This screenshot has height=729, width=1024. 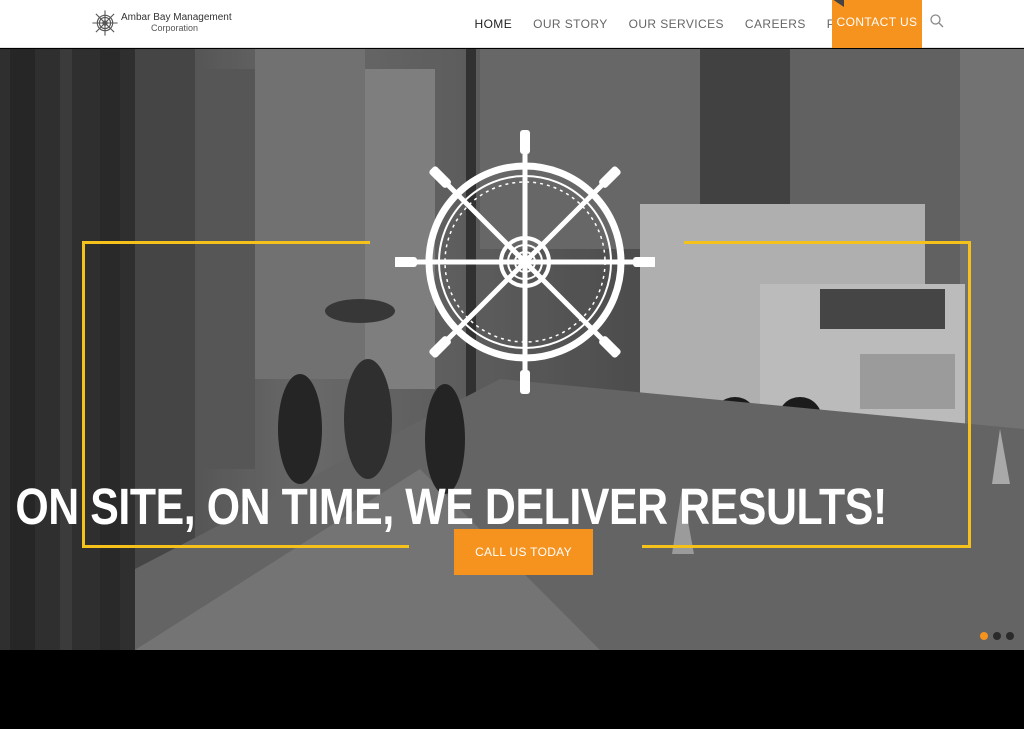 What do you see at coordinates (806, 546) in the screenshot?
I see `frame-bottom-right` at bounding box center [806, 546].